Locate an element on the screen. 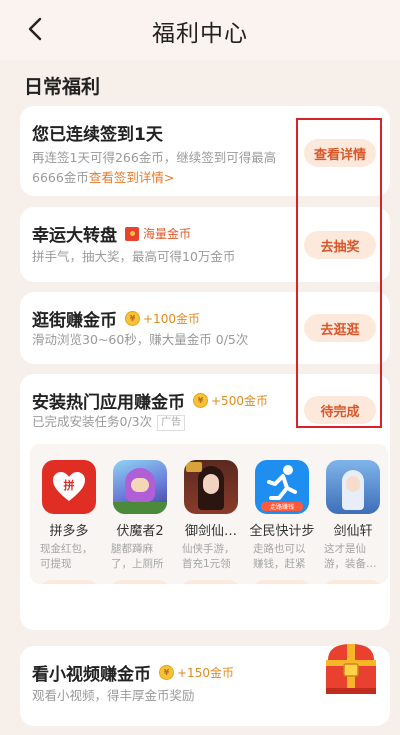  wheel-badge: 海量金币 is located at coordinates (158, 233).